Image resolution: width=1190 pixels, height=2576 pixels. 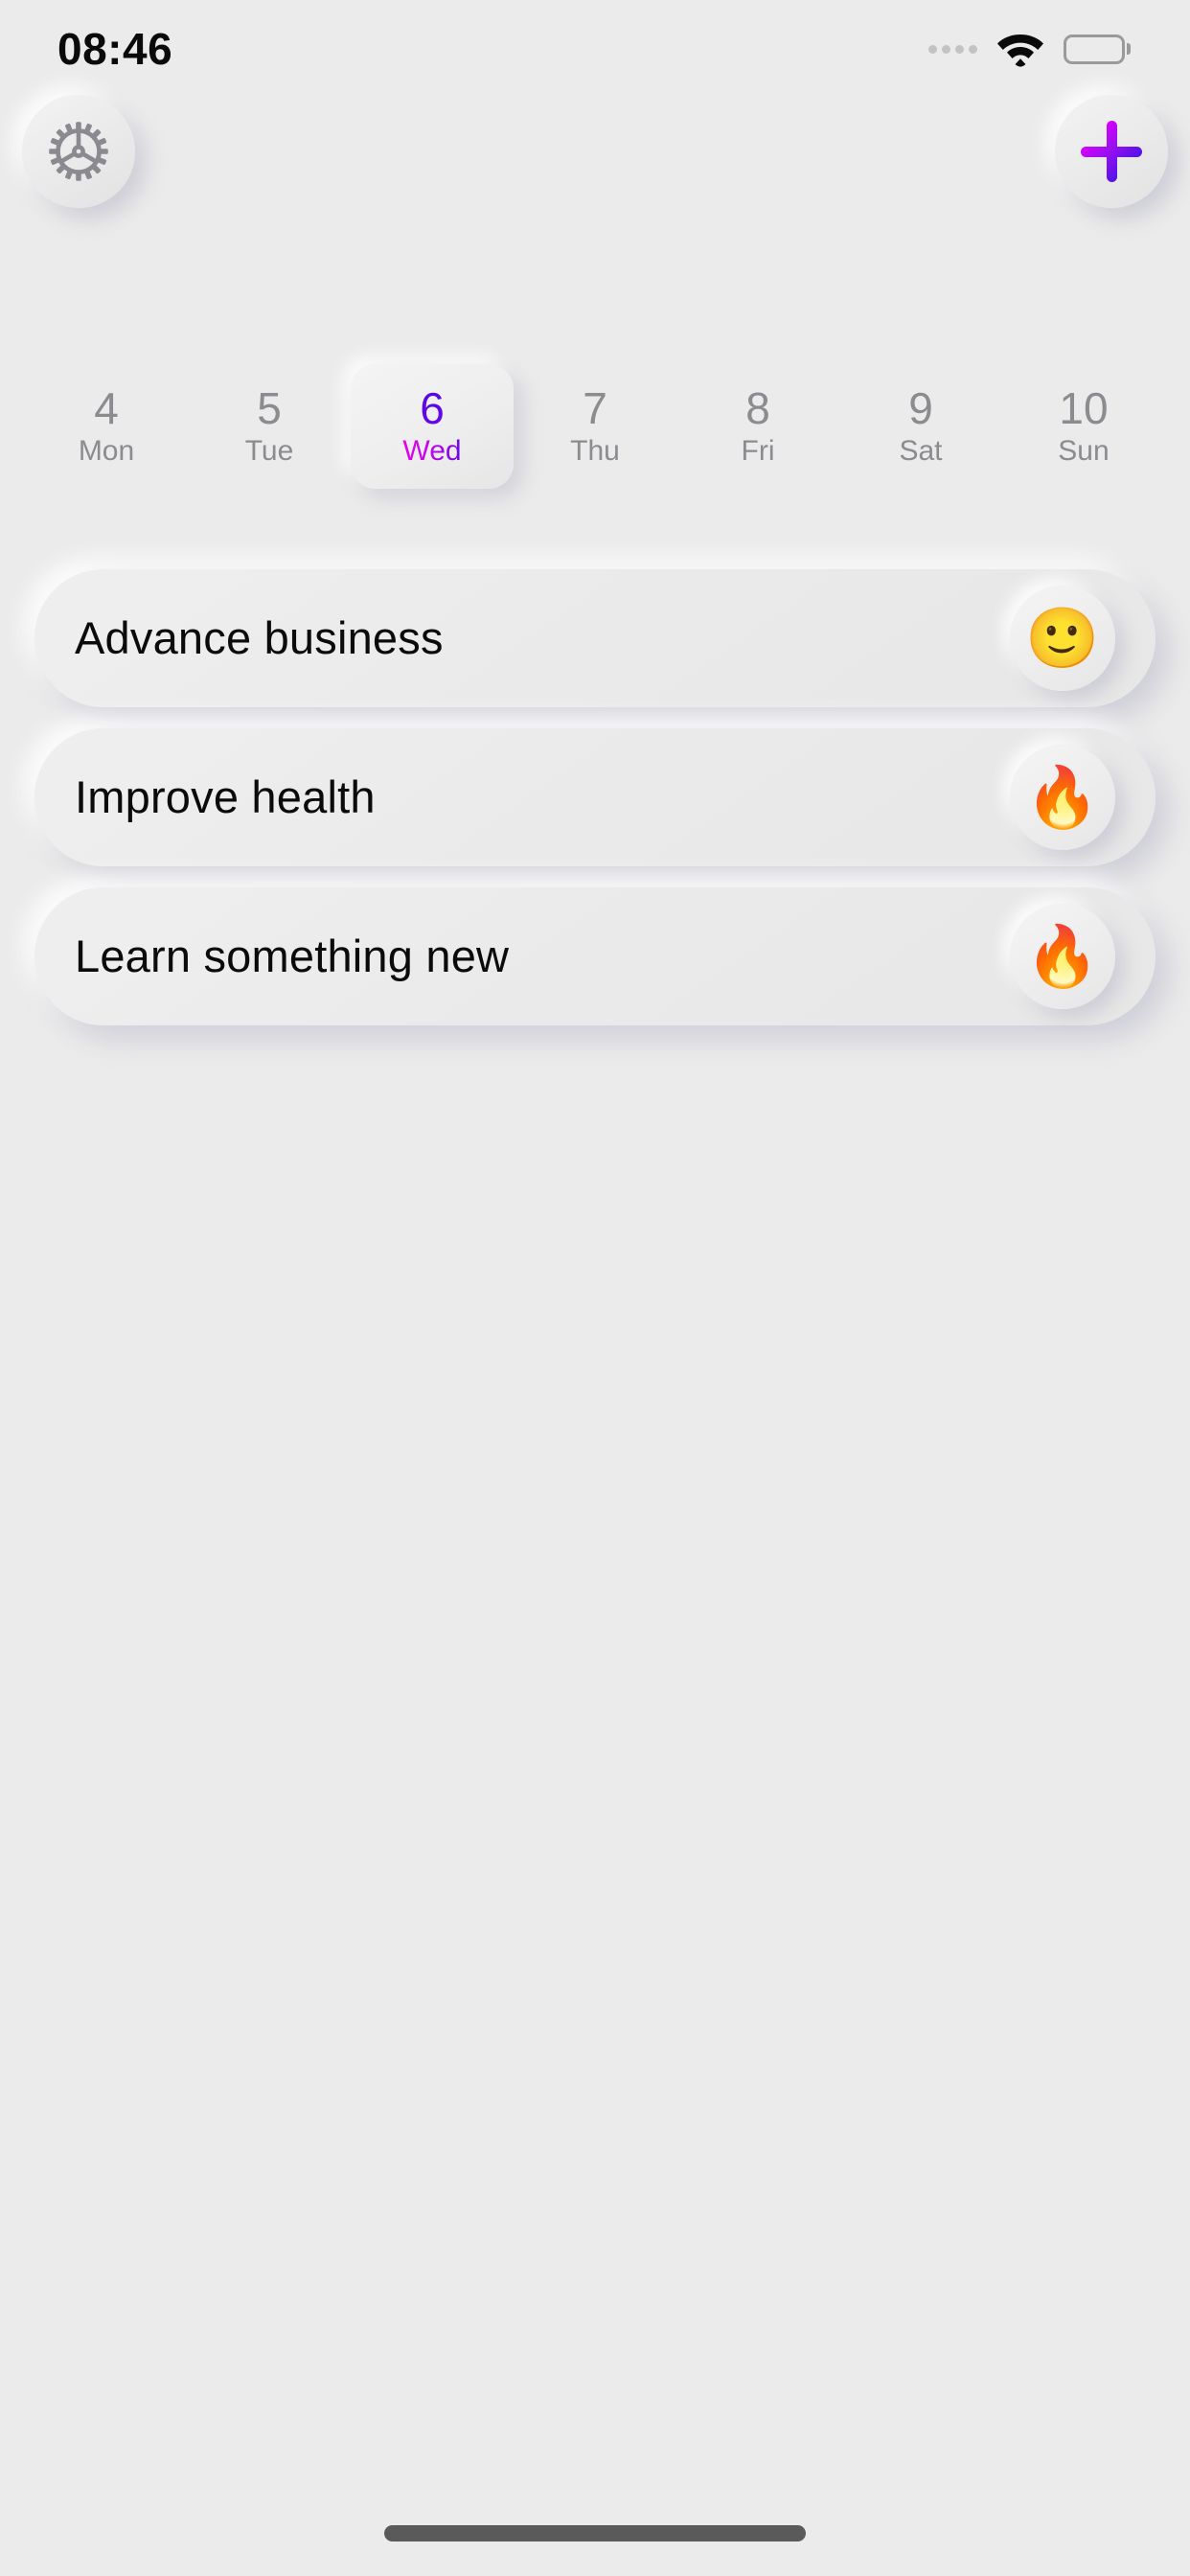 I want to click on day-cell-fri: 8 Fri, so click(x=758, y=426).